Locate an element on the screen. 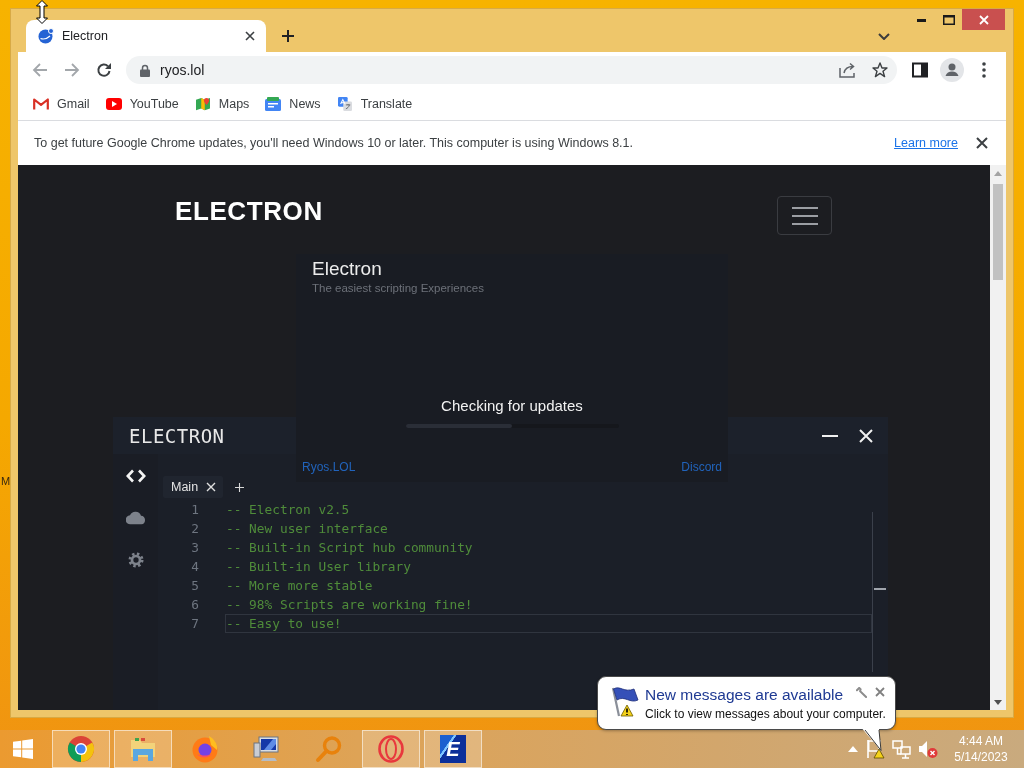 The width and height of the screenshot is (1024, 768). address-field: ryos.lol is located at coordinates (511, 70).